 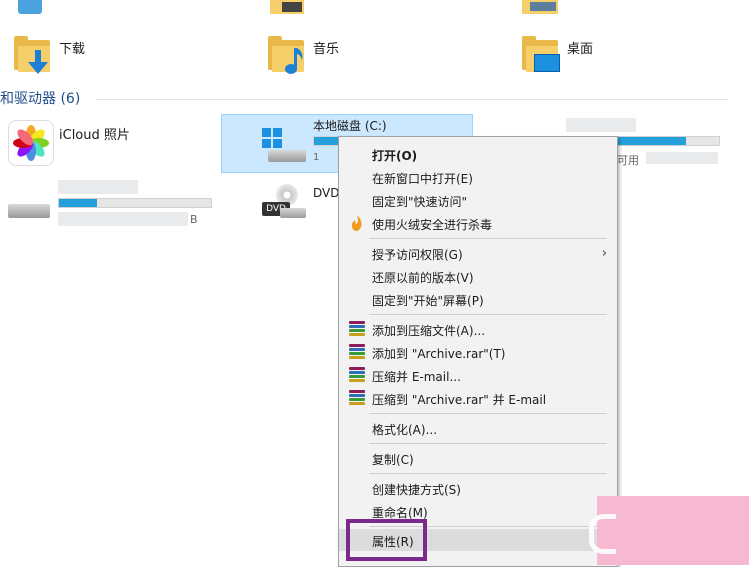 What do you see at coordinates (478, 223) in the screenshot?
I see `menu-item-huorong-scan: 使用火绒安全进行杀毒` at bounding box center [478, 223].